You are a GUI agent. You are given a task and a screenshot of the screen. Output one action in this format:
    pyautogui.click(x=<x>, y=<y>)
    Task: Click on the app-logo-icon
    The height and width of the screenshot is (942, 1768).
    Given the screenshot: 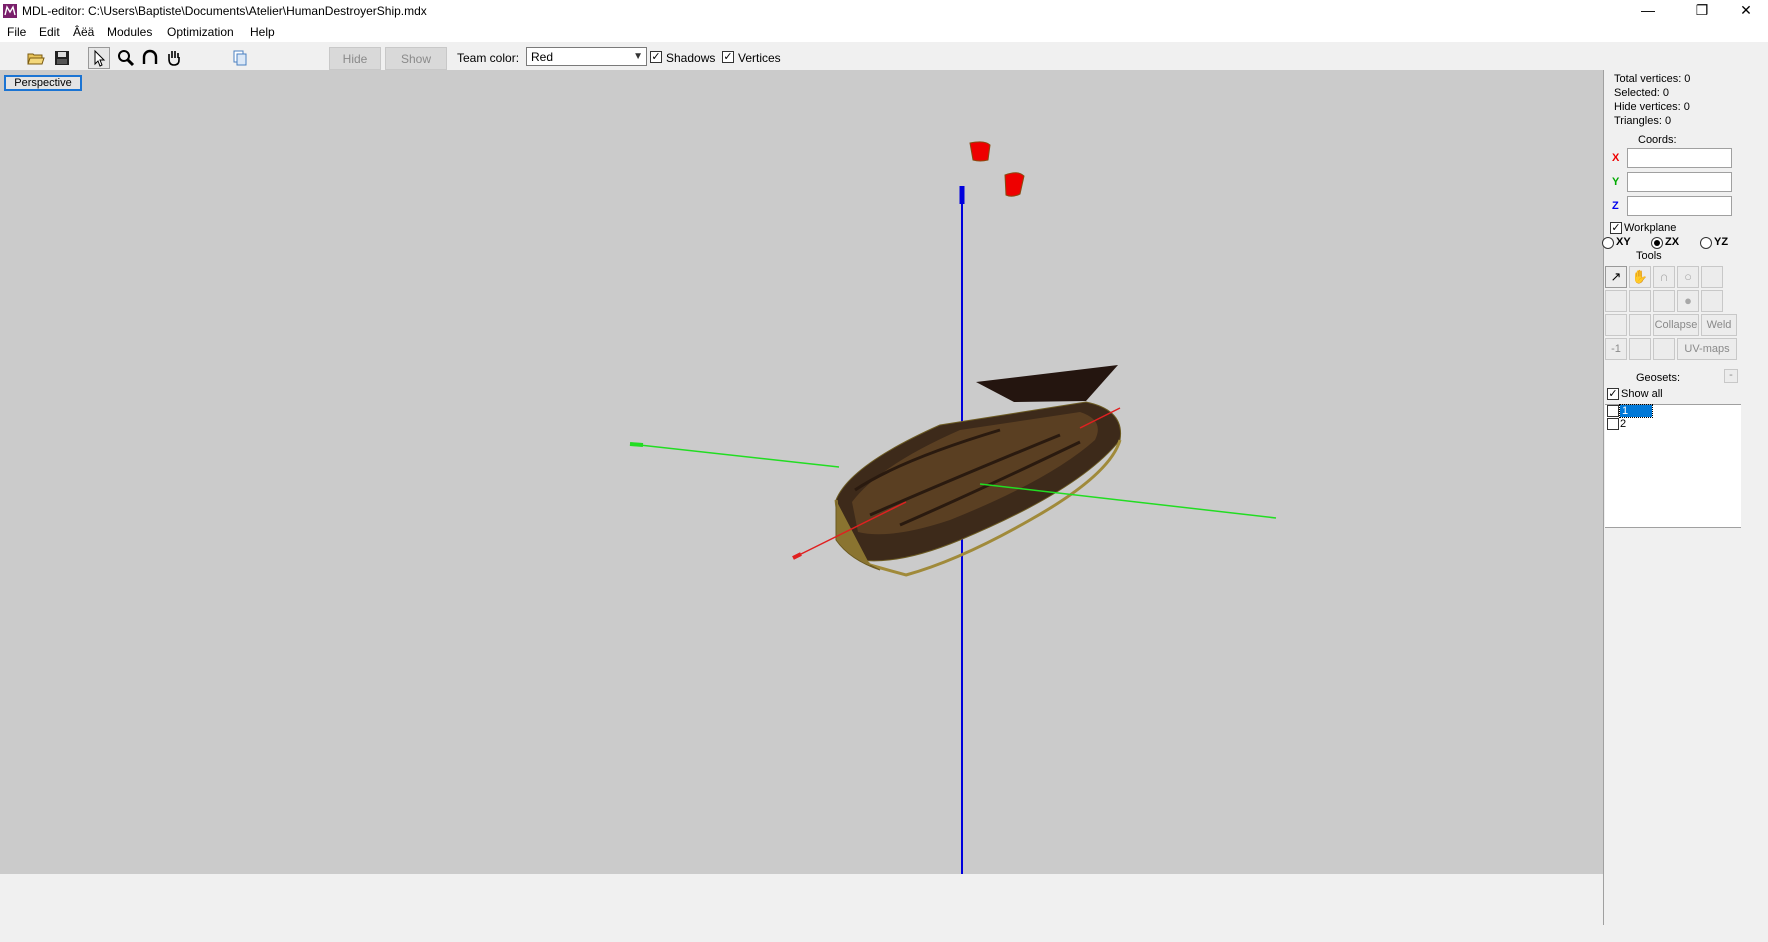 What is the action you would take?
    pyautogui.click(x=10, y=11)
    